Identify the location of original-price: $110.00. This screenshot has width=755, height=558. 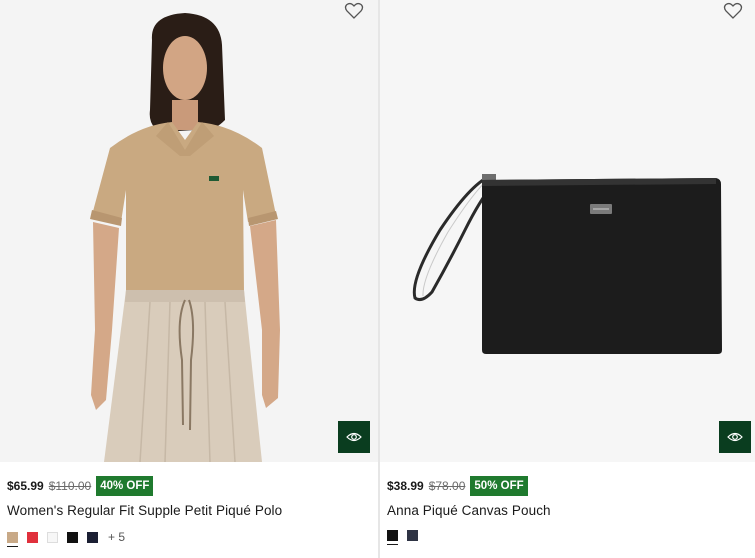
(70, 486).